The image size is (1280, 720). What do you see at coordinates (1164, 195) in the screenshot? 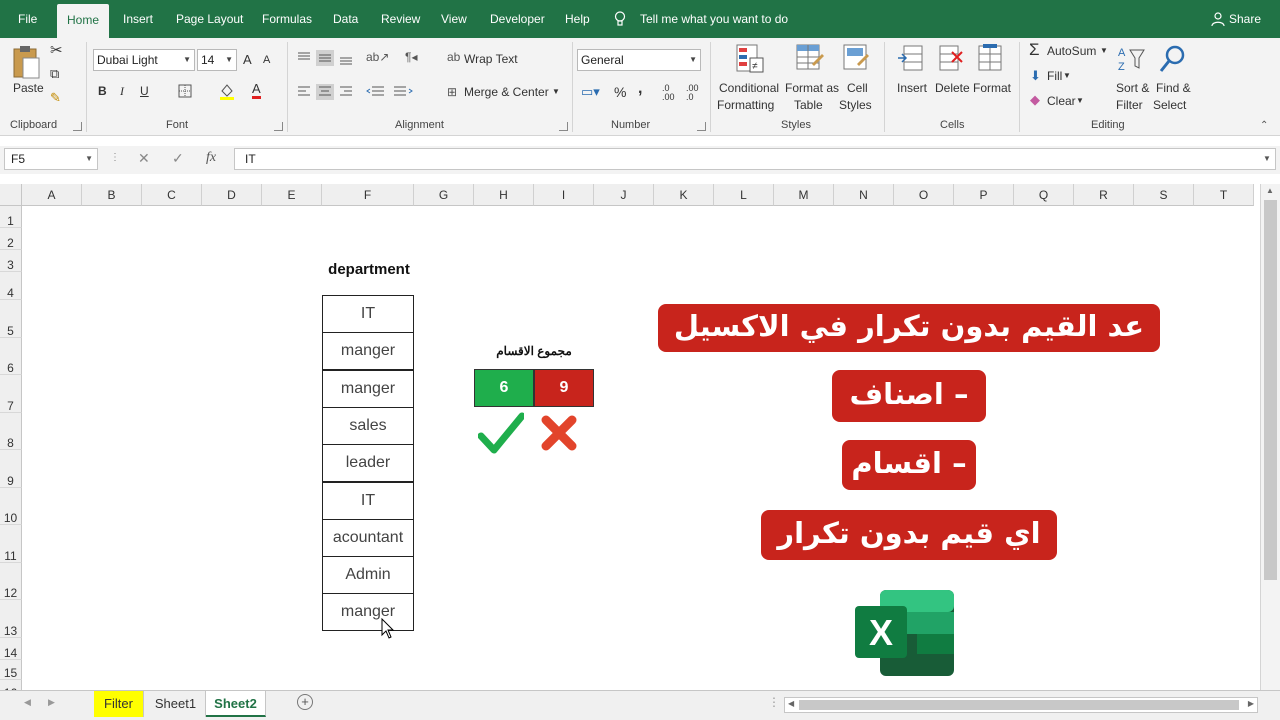
I see `column-header: S` at bounding box center [1164, 195].